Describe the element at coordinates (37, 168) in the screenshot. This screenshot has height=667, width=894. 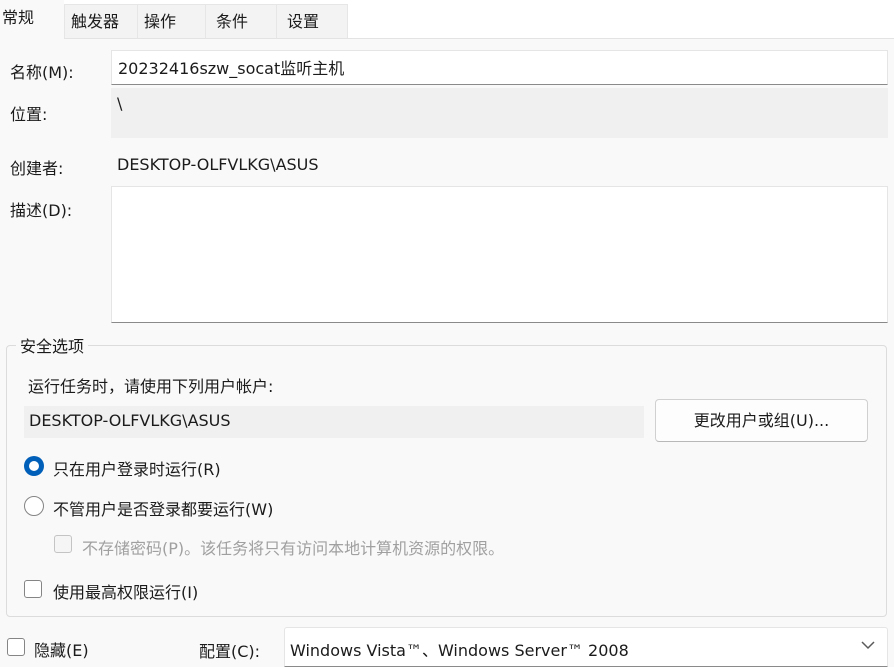
I see `author-label: 创建者:` at that location.